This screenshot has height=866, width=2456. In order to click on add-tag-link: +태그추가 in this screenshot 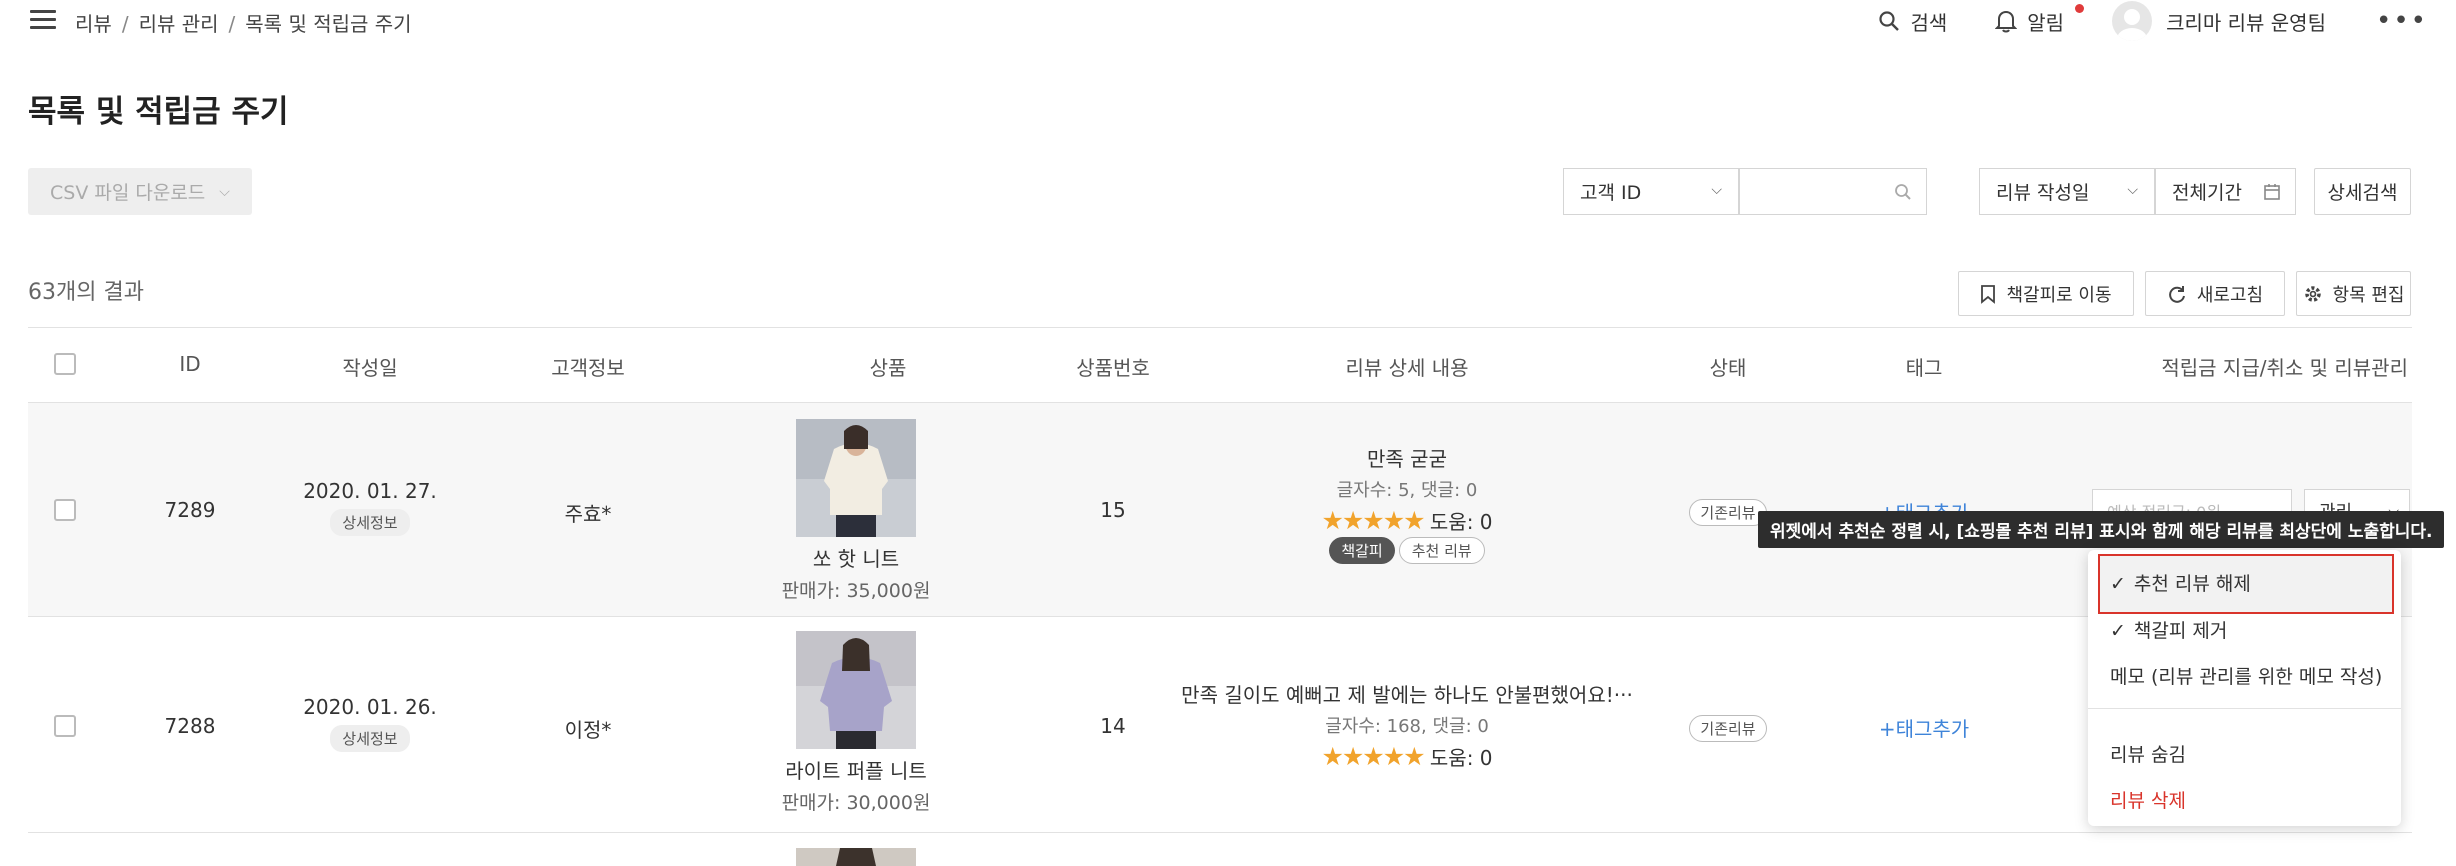, I will do `click(1924, 729)`.